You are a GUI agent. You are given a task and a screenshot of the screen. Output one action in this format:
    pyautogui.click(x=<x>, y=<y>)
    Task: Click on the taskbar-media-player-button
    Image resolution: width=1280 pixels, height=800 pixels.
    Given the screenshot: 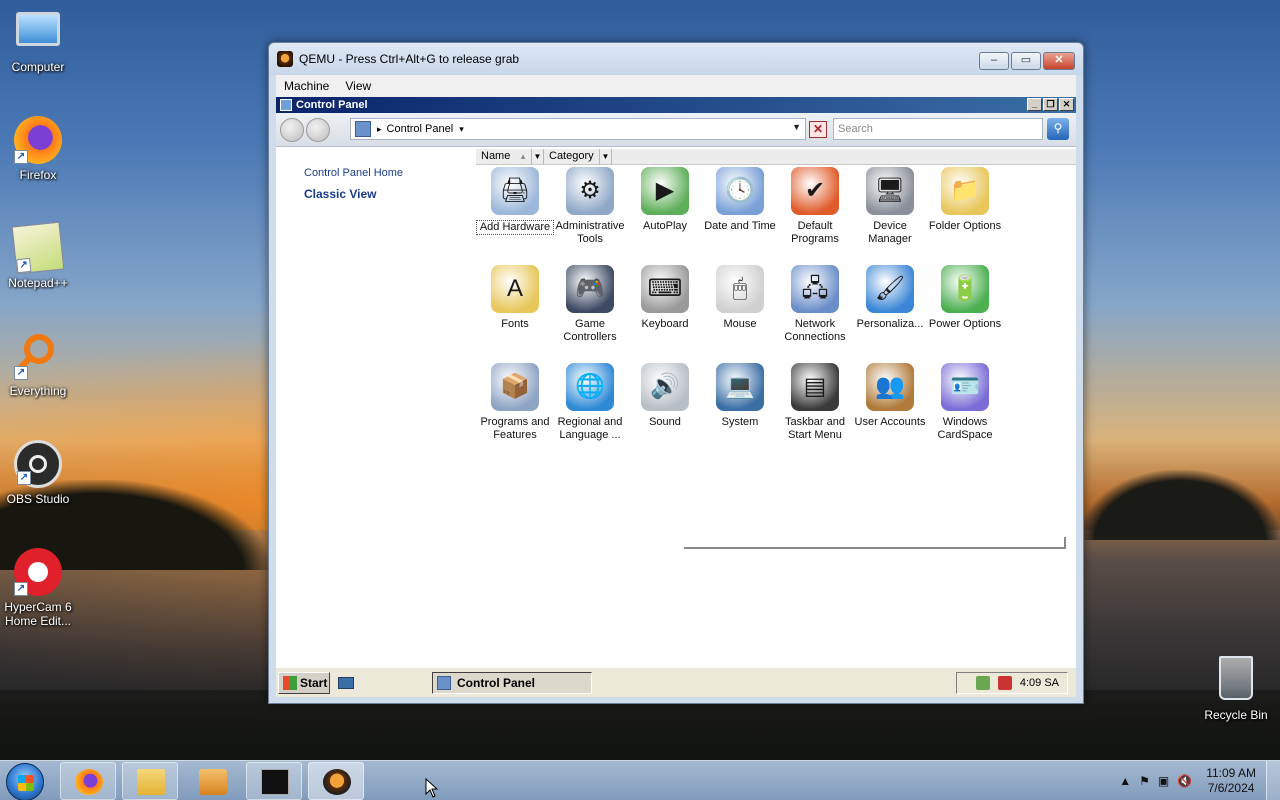 What is the action you would take?
    pyautogui.click(x=212, y=781)
    